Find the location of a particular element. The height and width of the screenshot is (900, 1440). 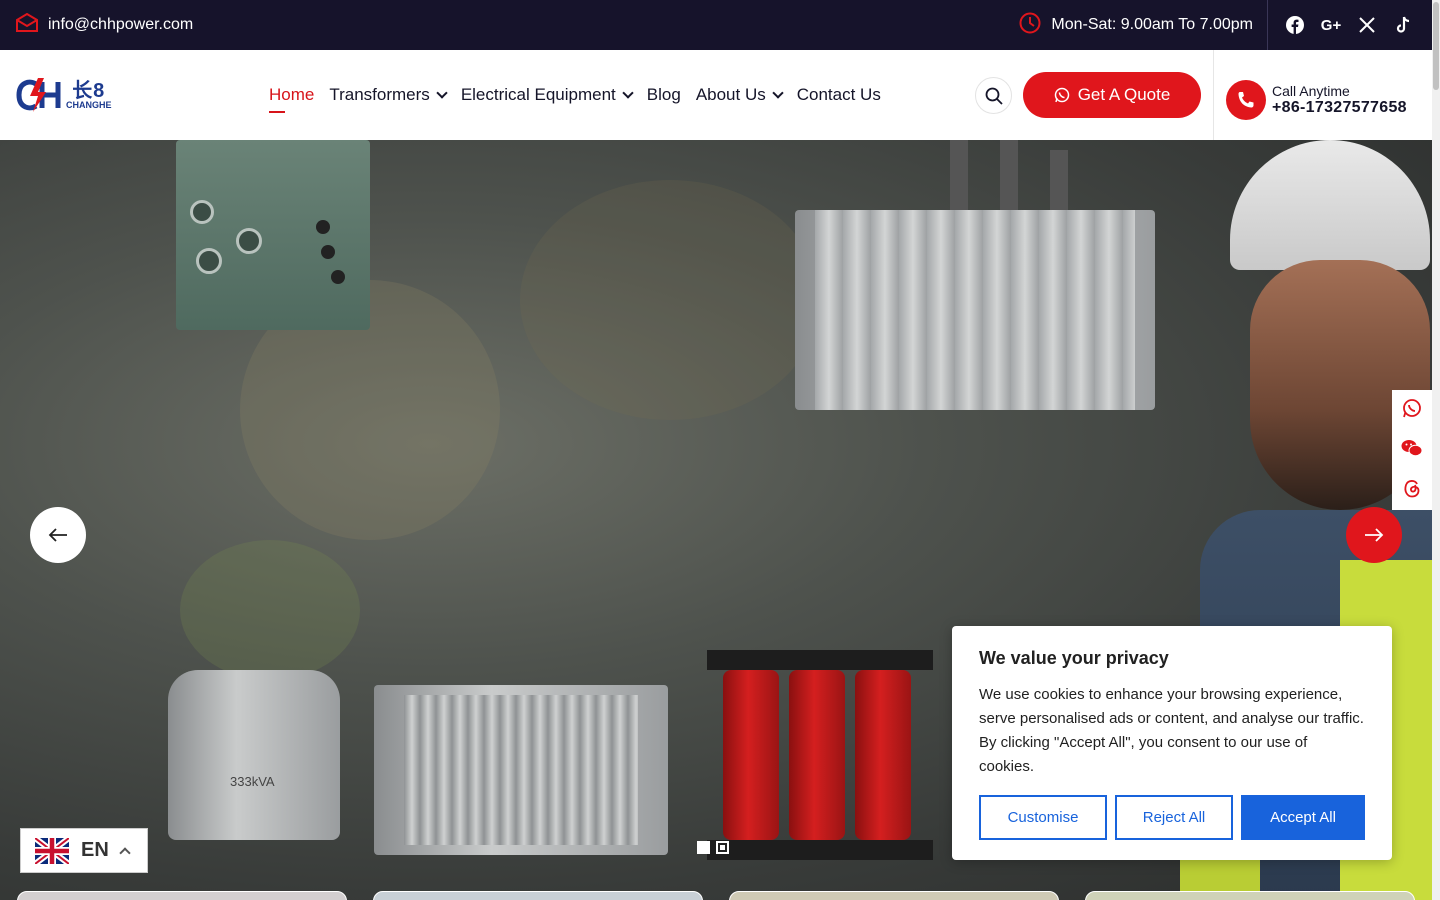

nav-blog-label: Blog is located at coordinates (663, 94).